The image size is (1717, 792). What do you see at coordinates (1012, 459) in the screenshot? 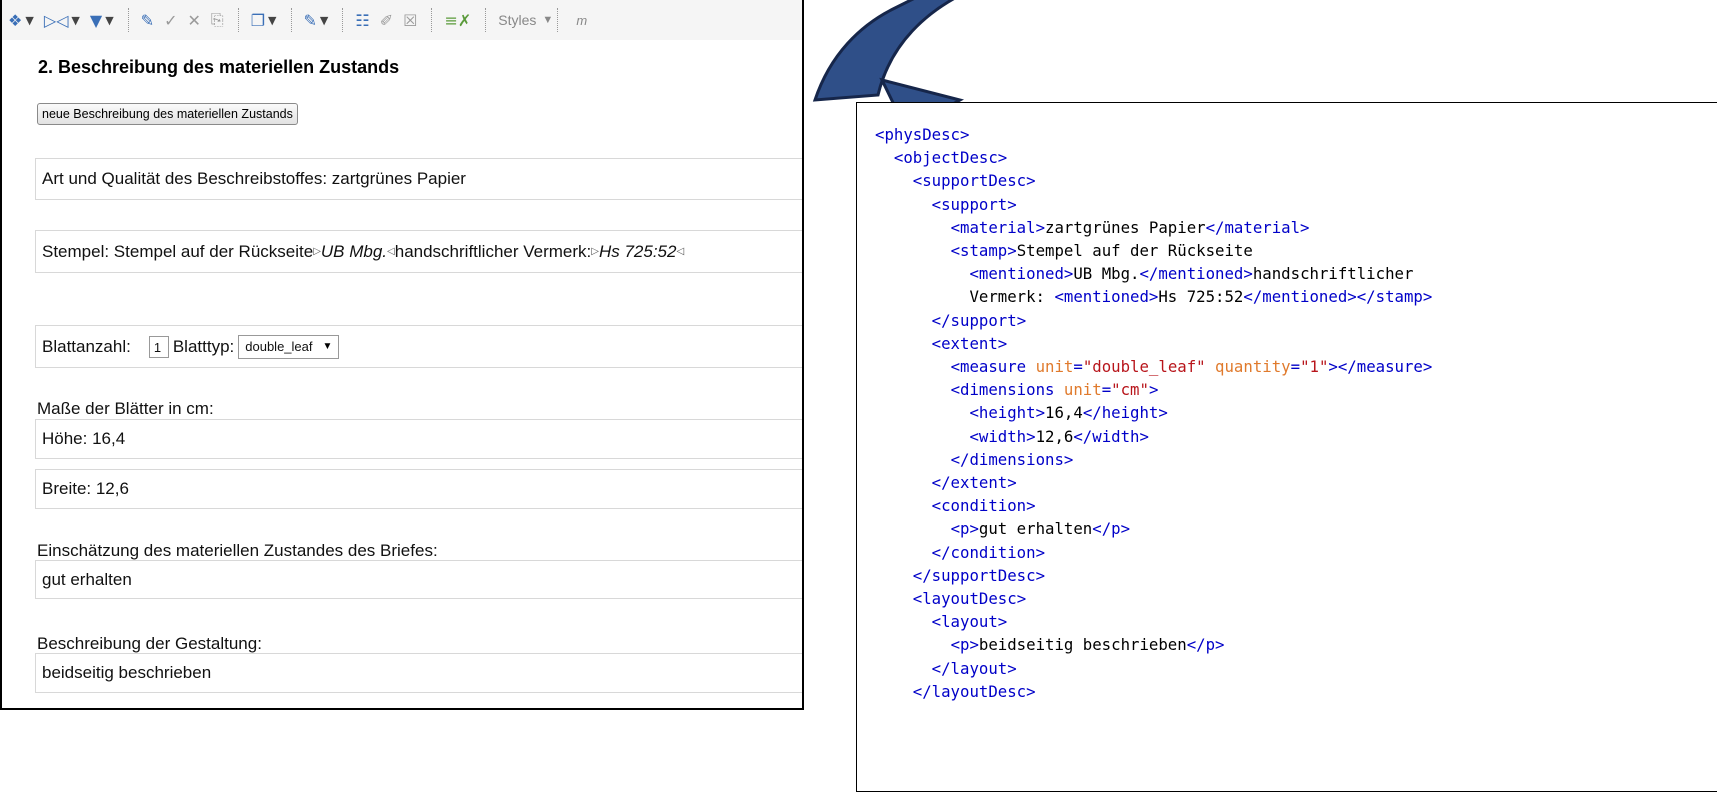
I see `code-line: </dimensions>` at bounding box center [1012, 459].